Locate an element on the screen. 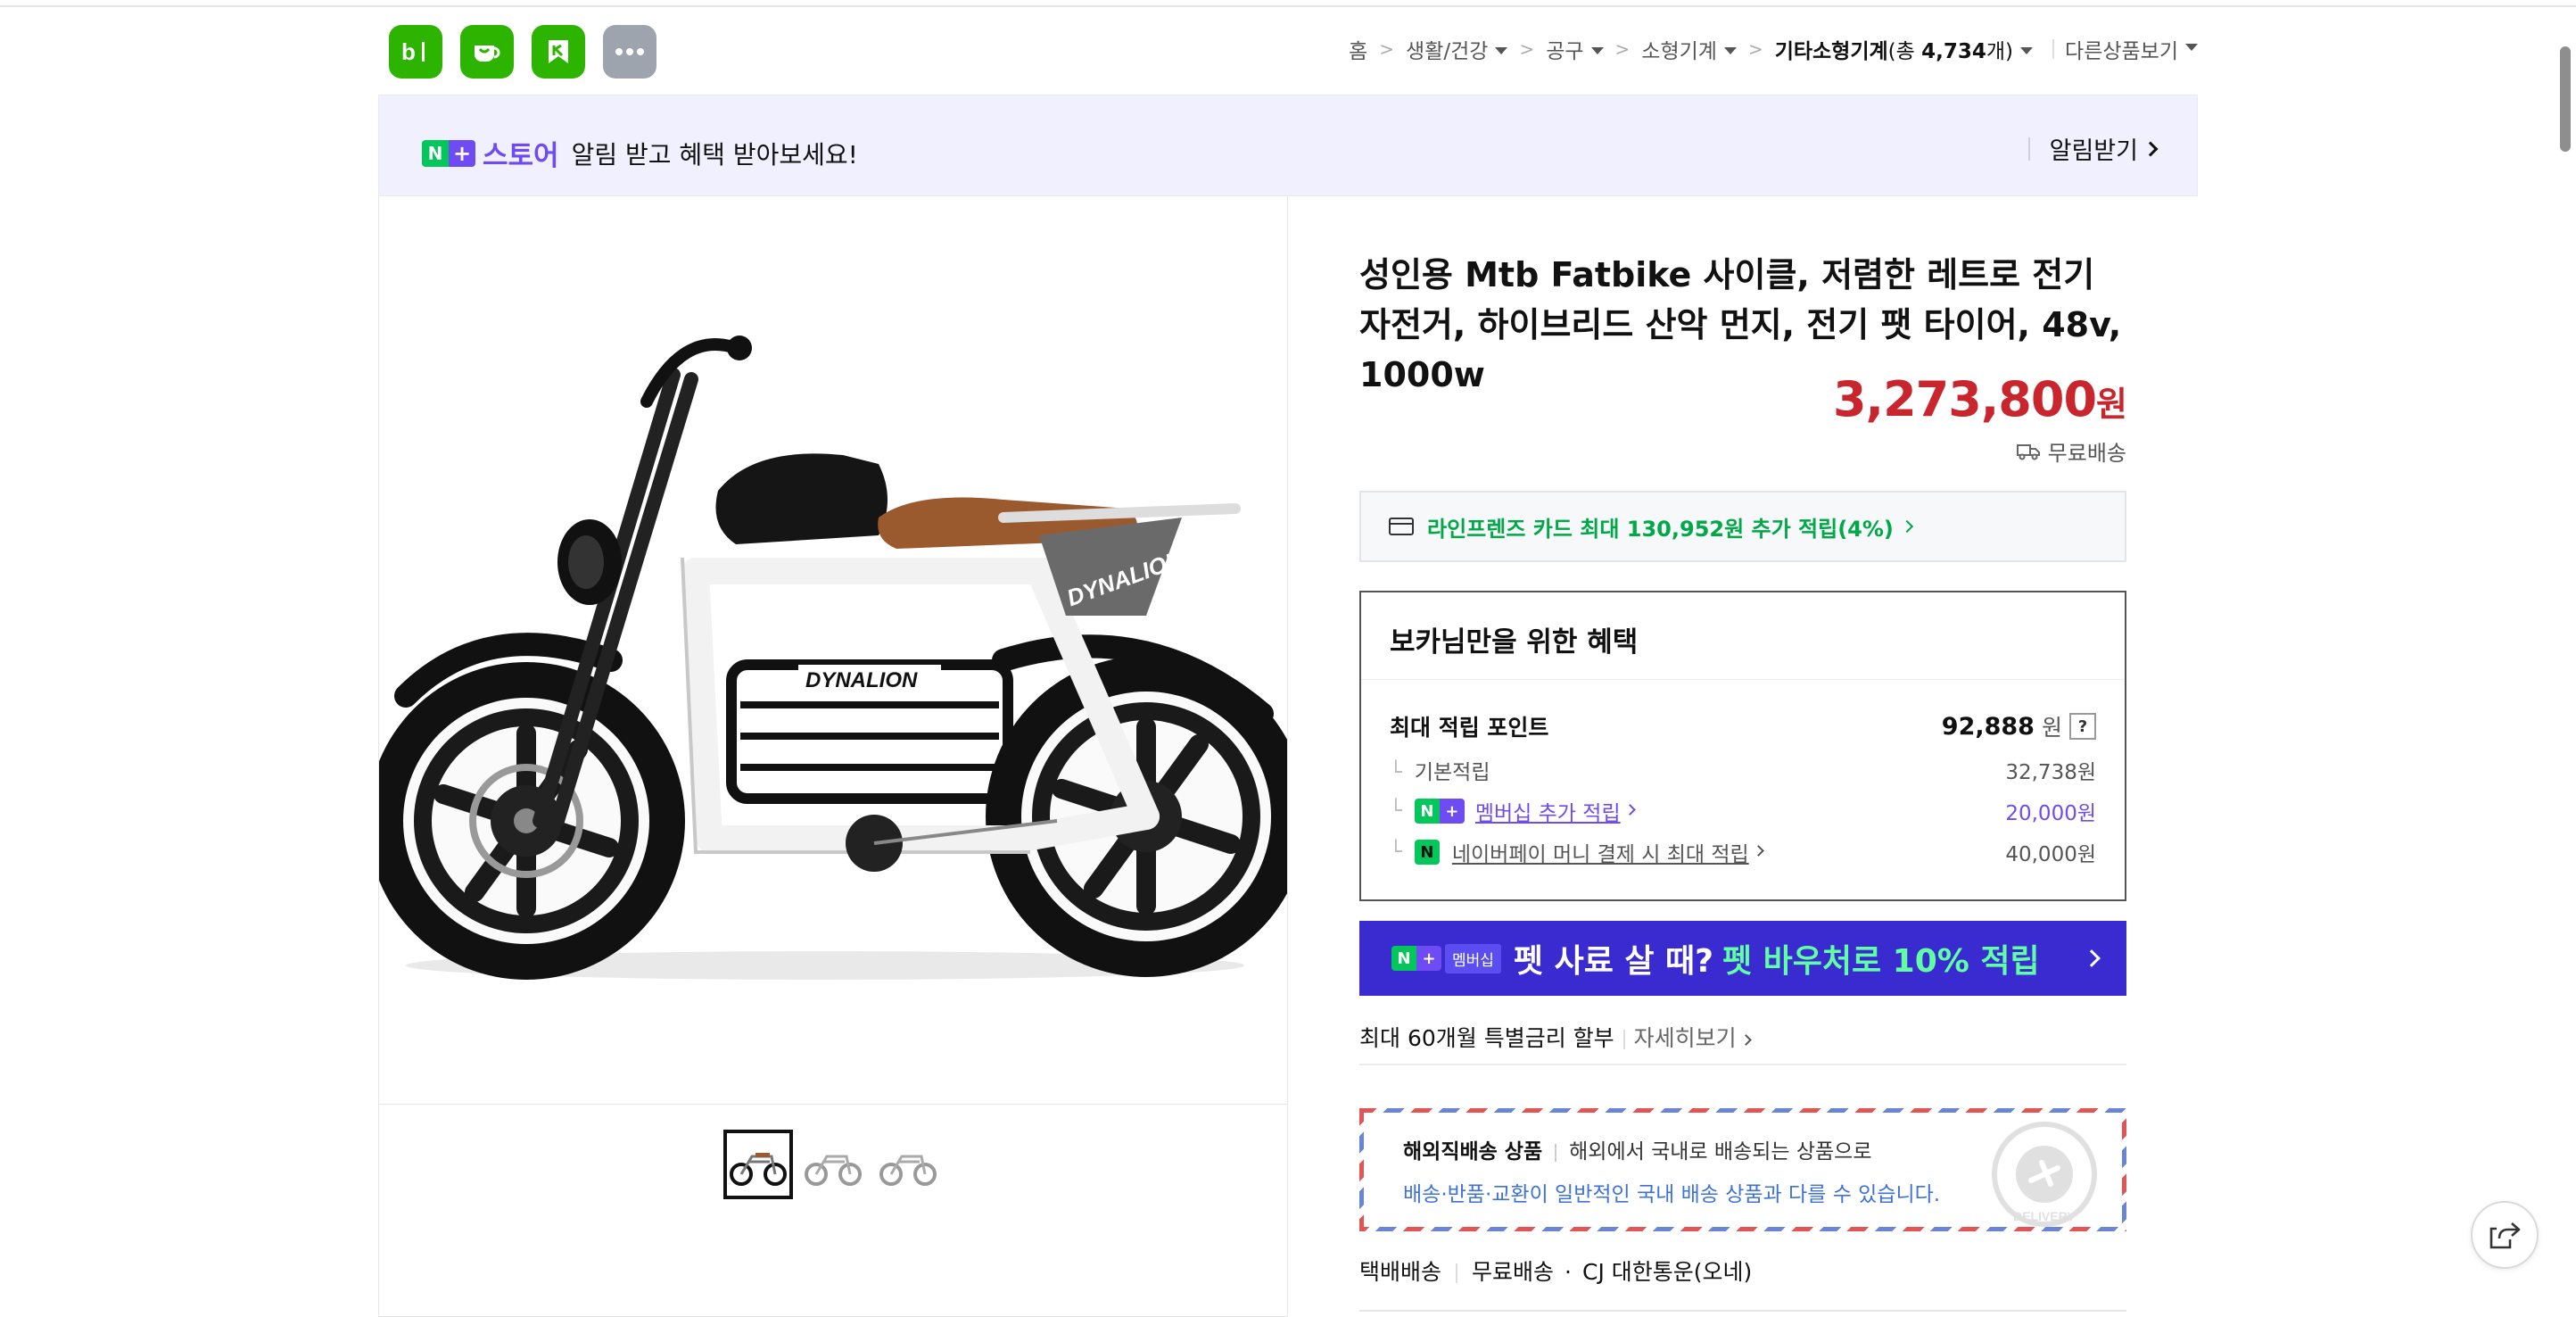 This screenshot has height=1317, width=2576. pet-voucher-banner: N + 멤버십 펫 사료 살 때? 펫 바우처로 10% 적립 is located at coordinates (1743, 958).